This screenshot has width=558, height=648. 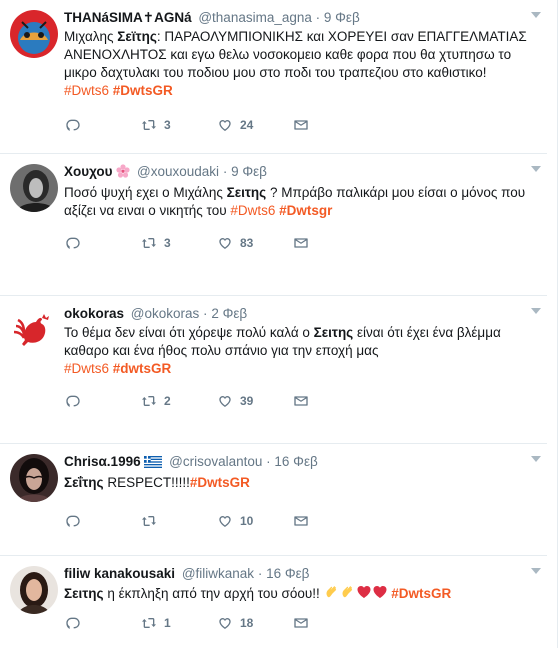 I want to click on retweet-button: 1, so click(x=178, y=623).